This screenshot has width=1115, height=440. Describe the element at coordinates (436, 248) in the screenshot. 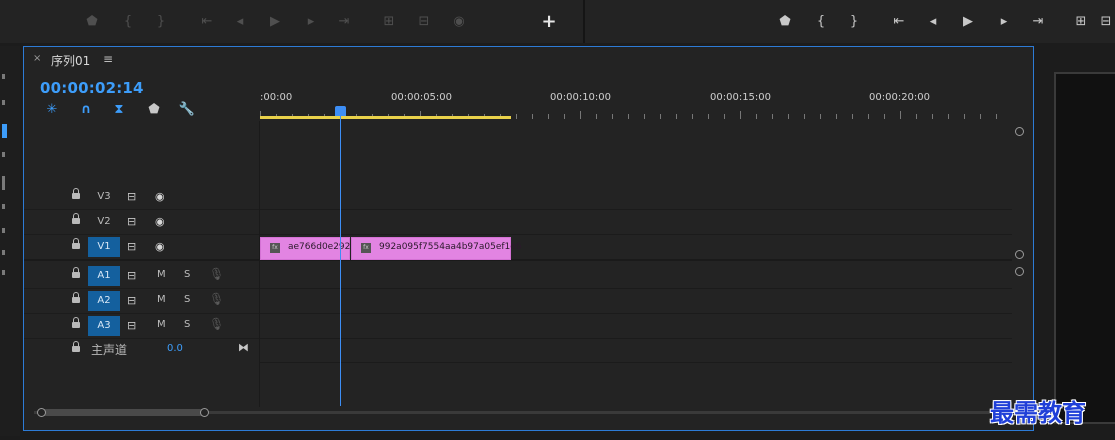

I see `video-clip: fx 992a095f7554aa4b97a05ef1e6` at that location.